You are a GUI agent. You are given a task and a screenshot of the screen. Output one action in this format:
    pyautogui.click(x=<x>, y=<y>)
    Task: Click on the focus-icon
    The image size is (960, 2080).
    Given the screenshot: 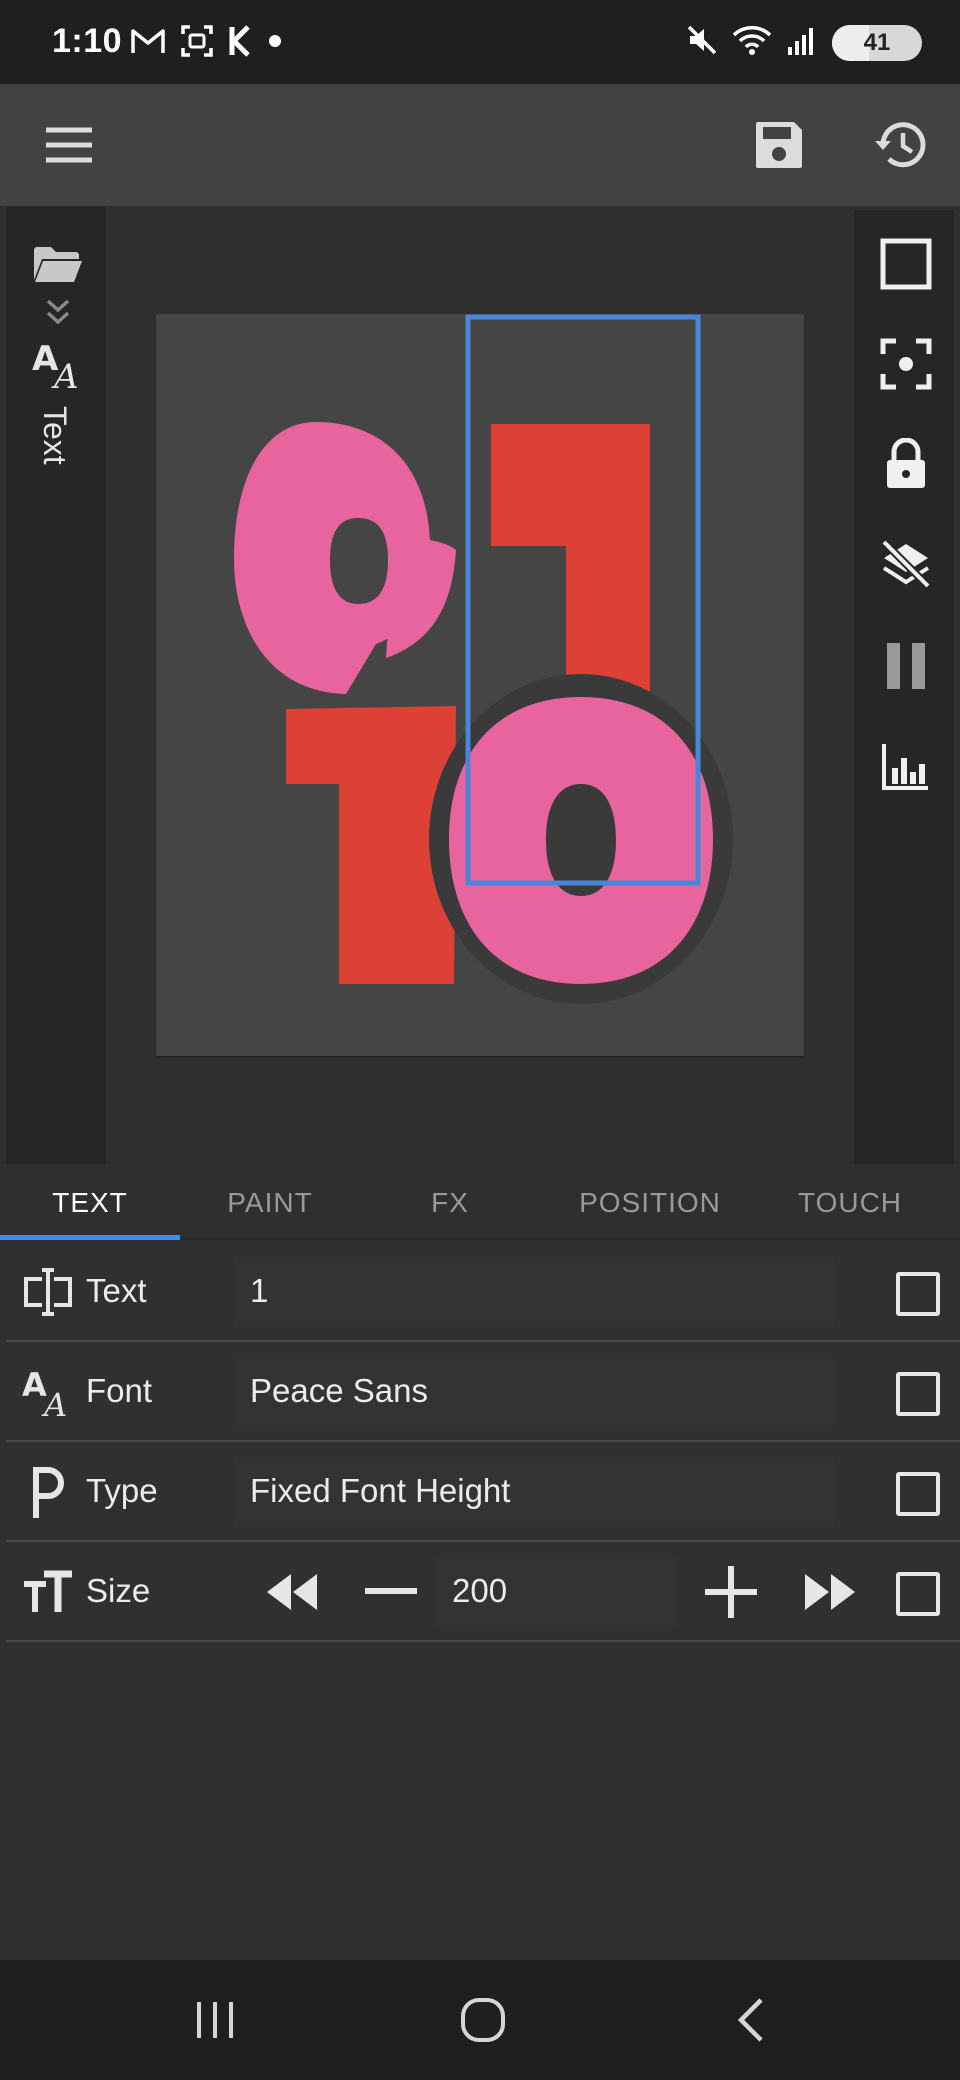 What is the action you would take?
    pyautogui.click(x=906, y=364)
    